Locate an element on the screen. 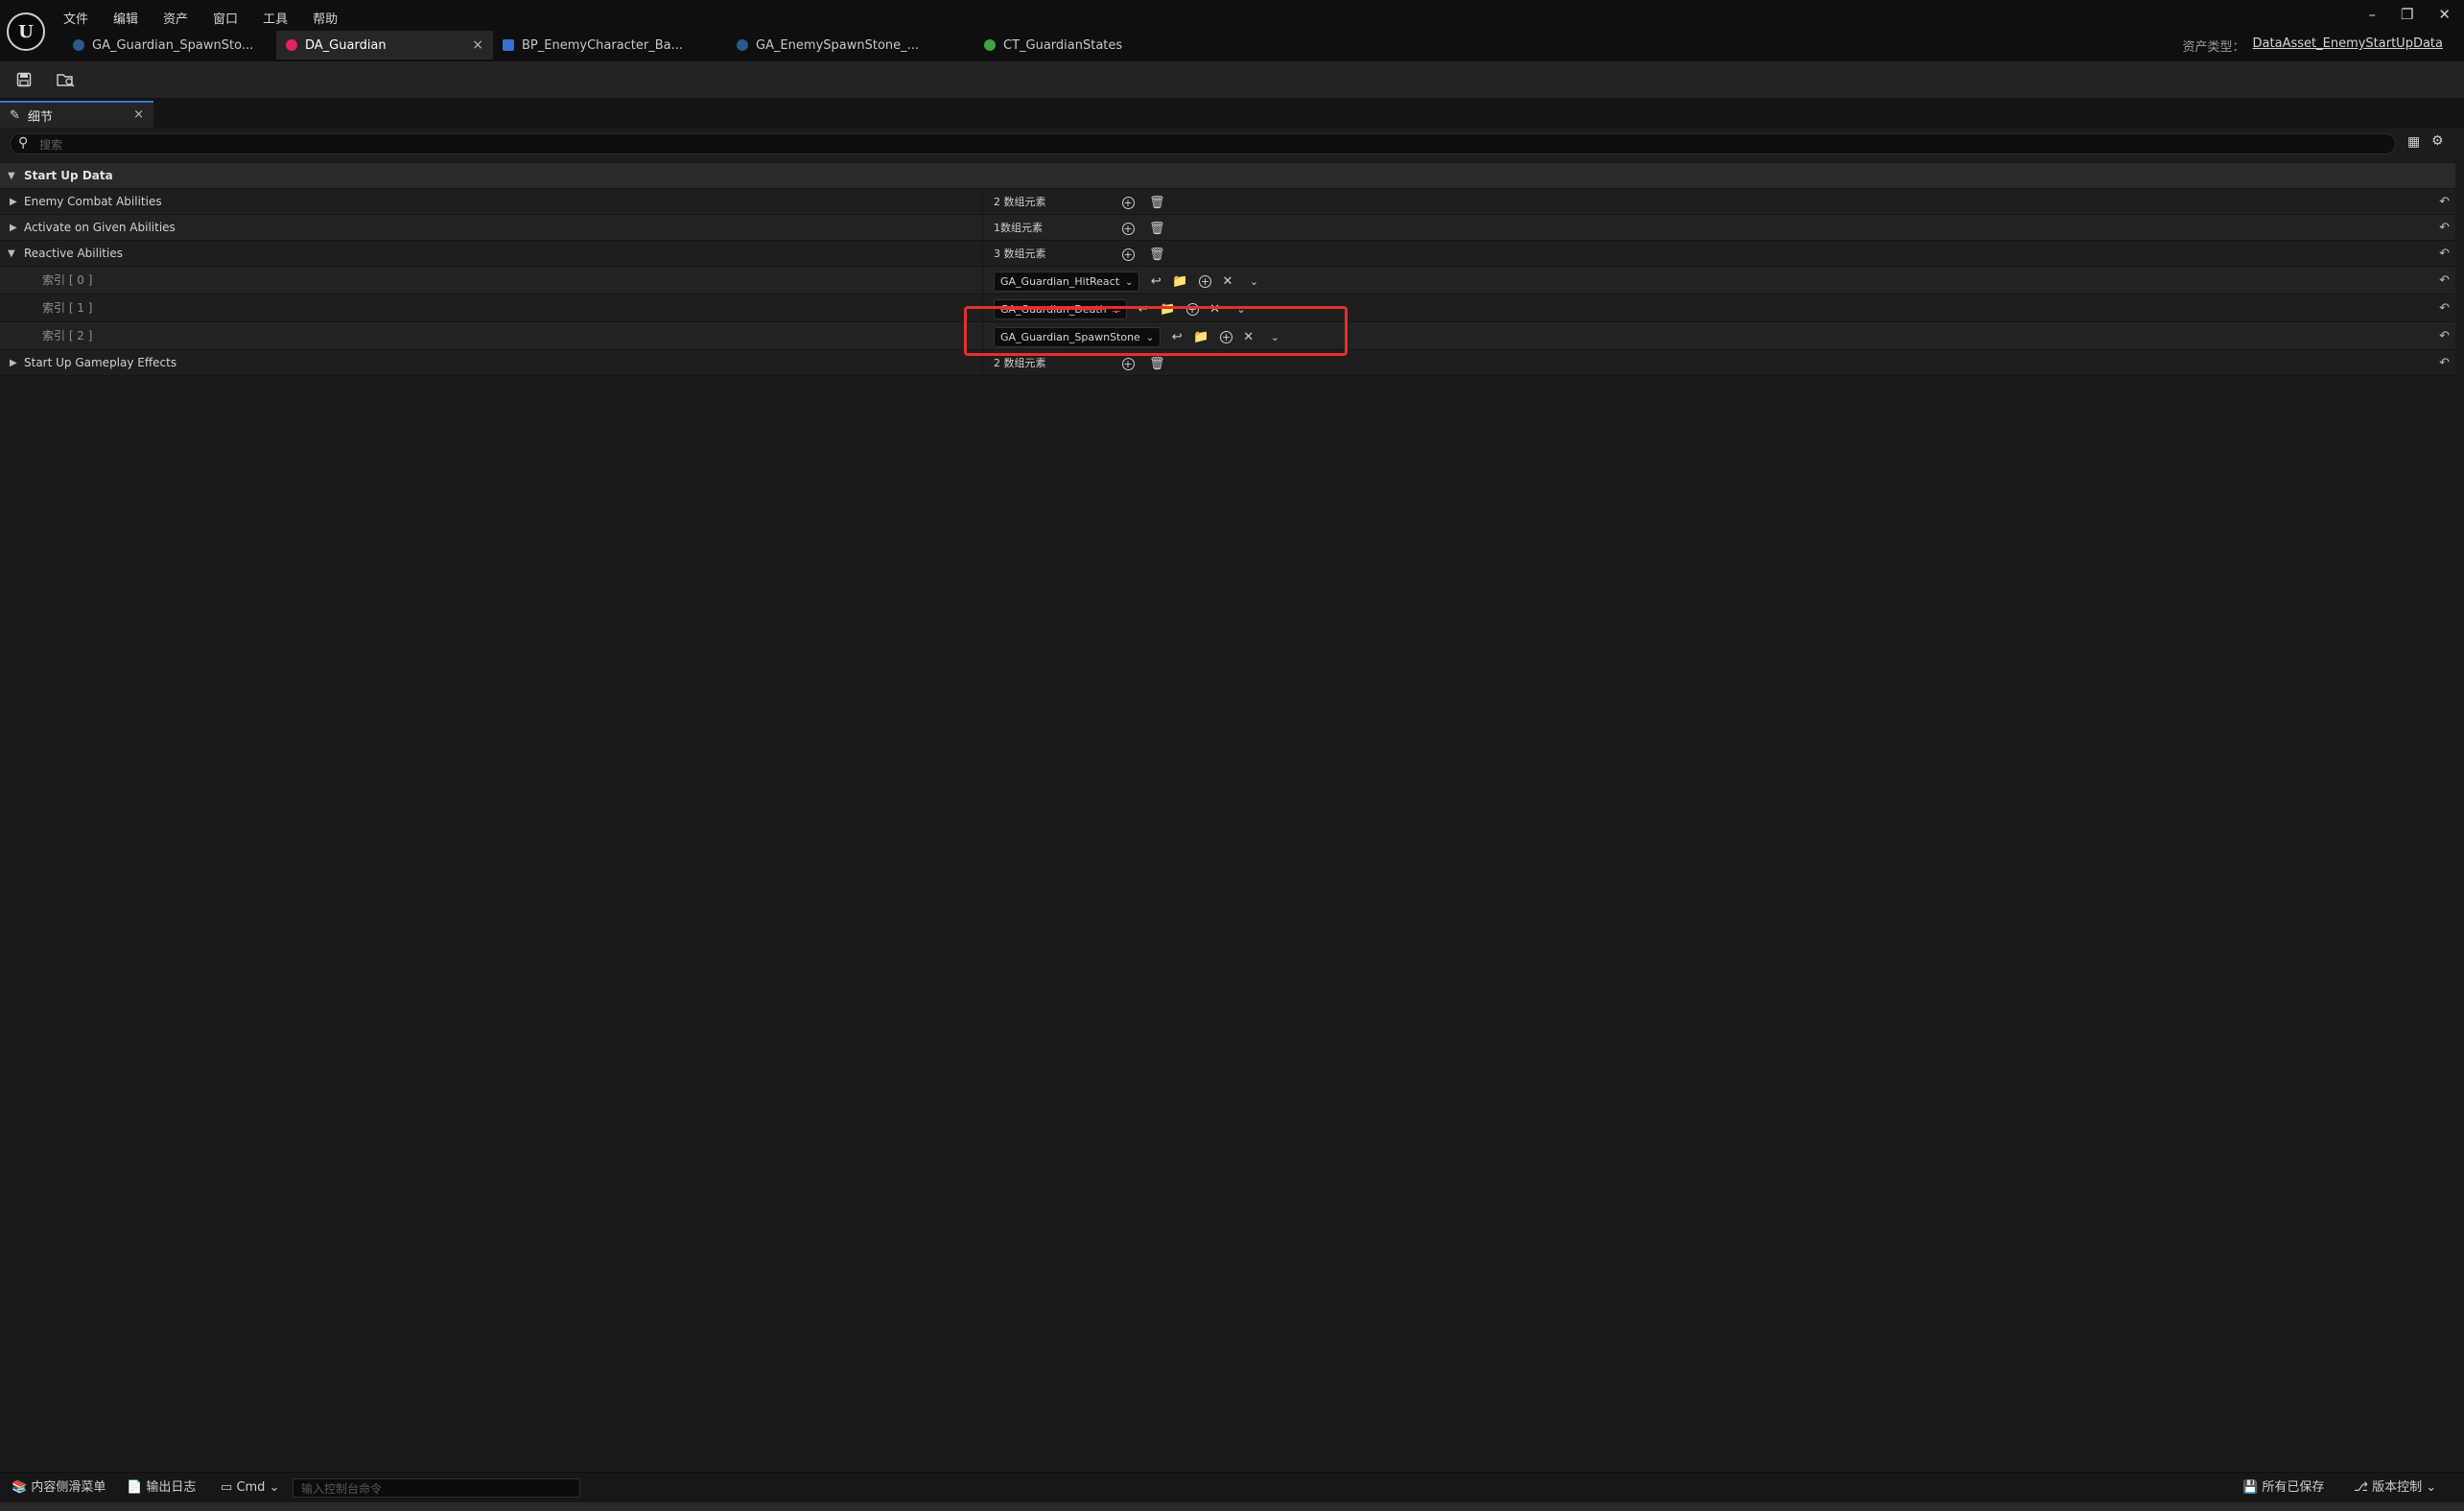 This screenshot has height=1511, width=2464. asset-type-label: 资产类型： is located at coordinates (2214, 47).